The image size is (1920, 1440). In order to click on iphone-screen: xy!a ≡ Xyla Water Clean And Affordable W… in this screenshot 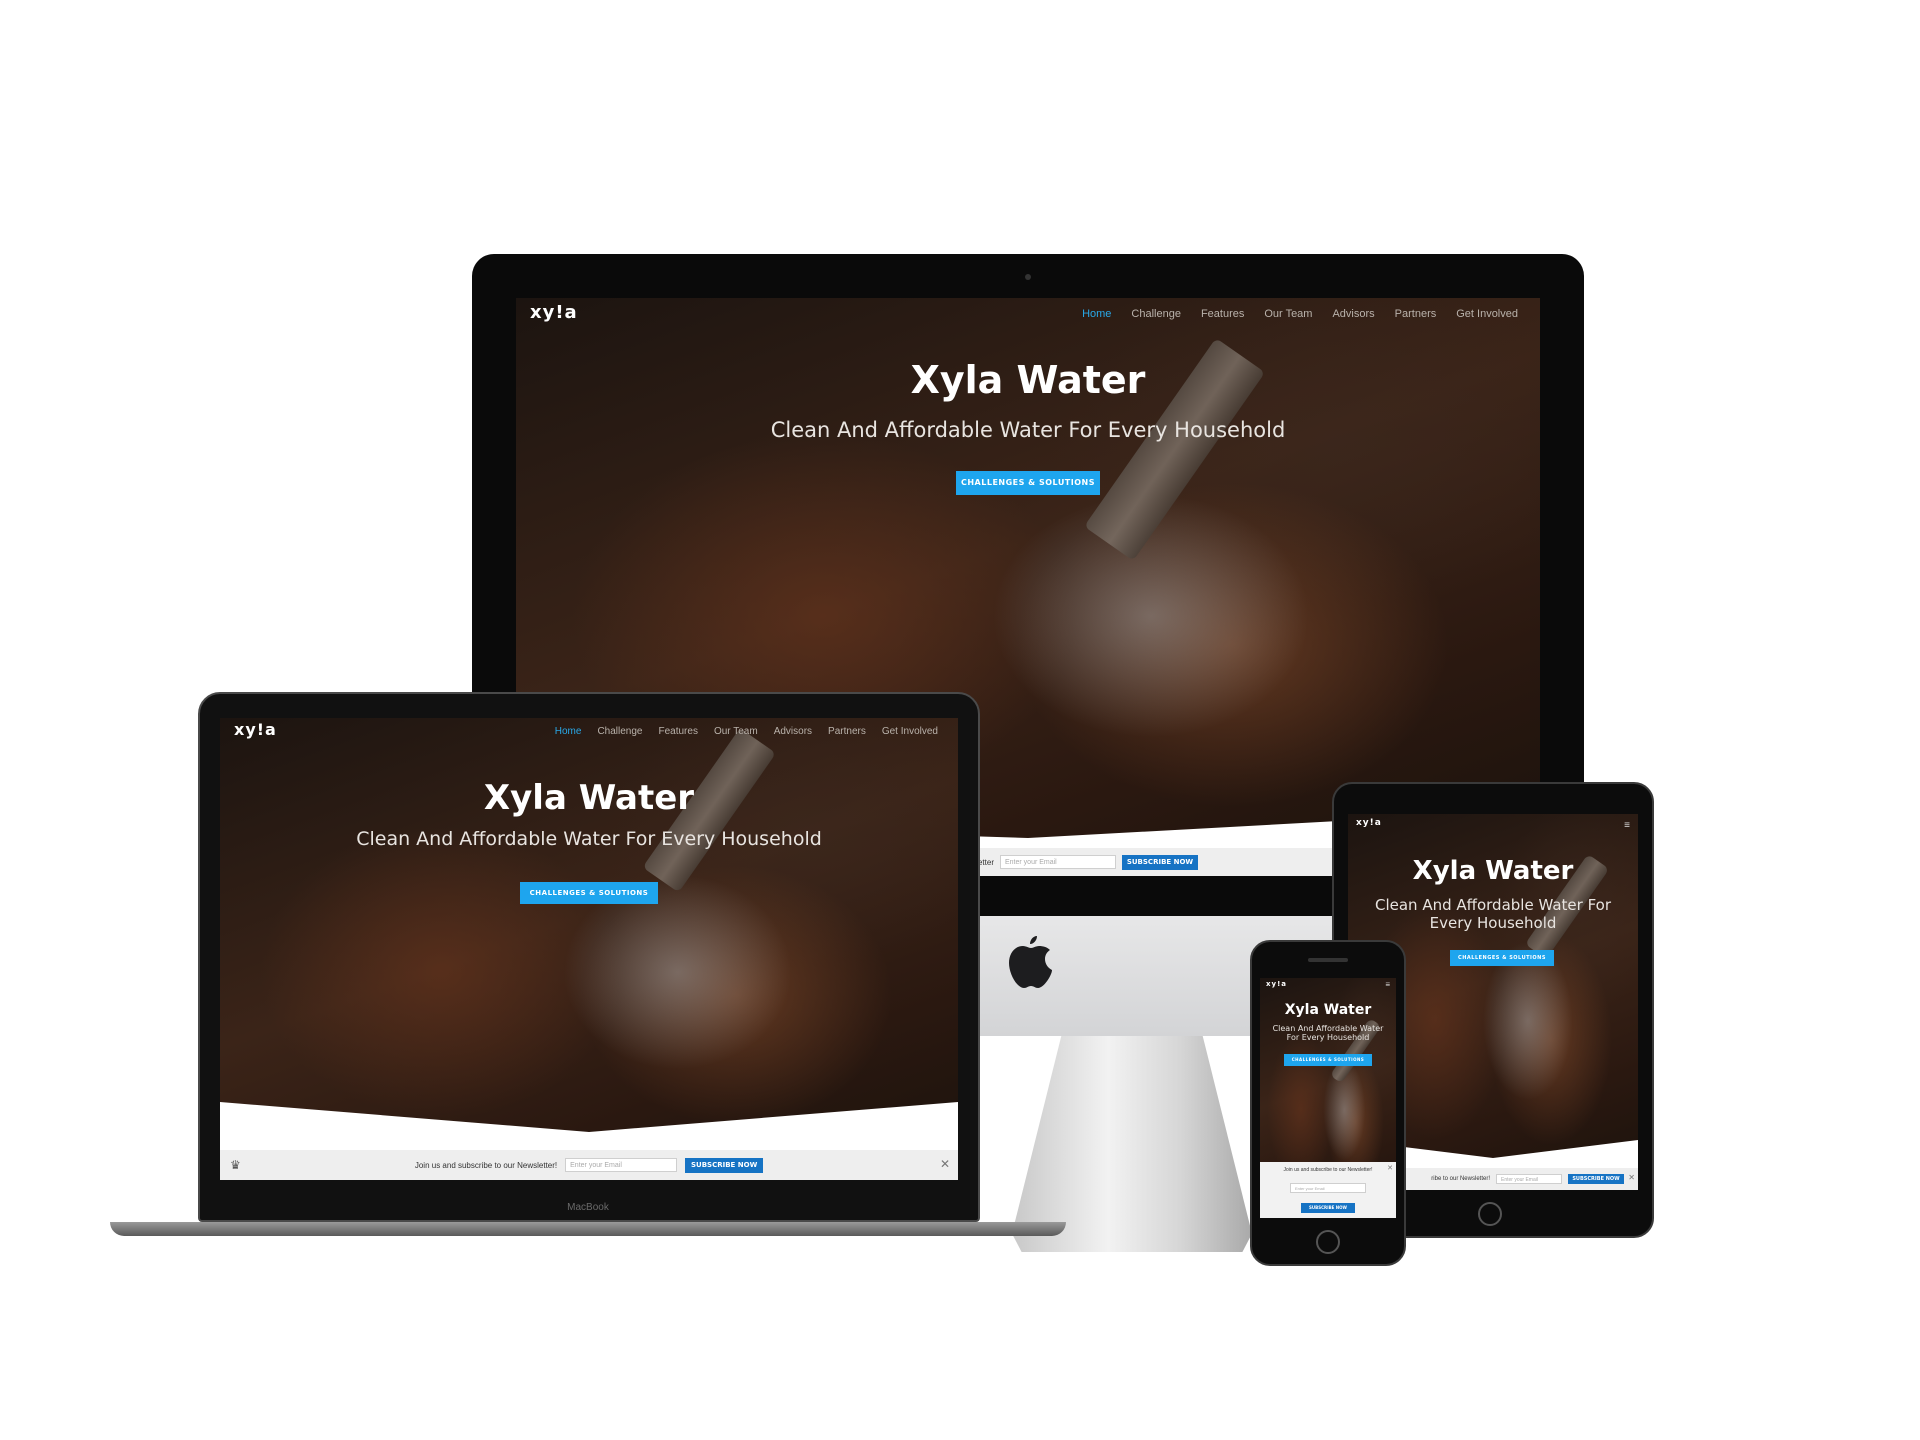, I will do `click(1328, 1098)`.